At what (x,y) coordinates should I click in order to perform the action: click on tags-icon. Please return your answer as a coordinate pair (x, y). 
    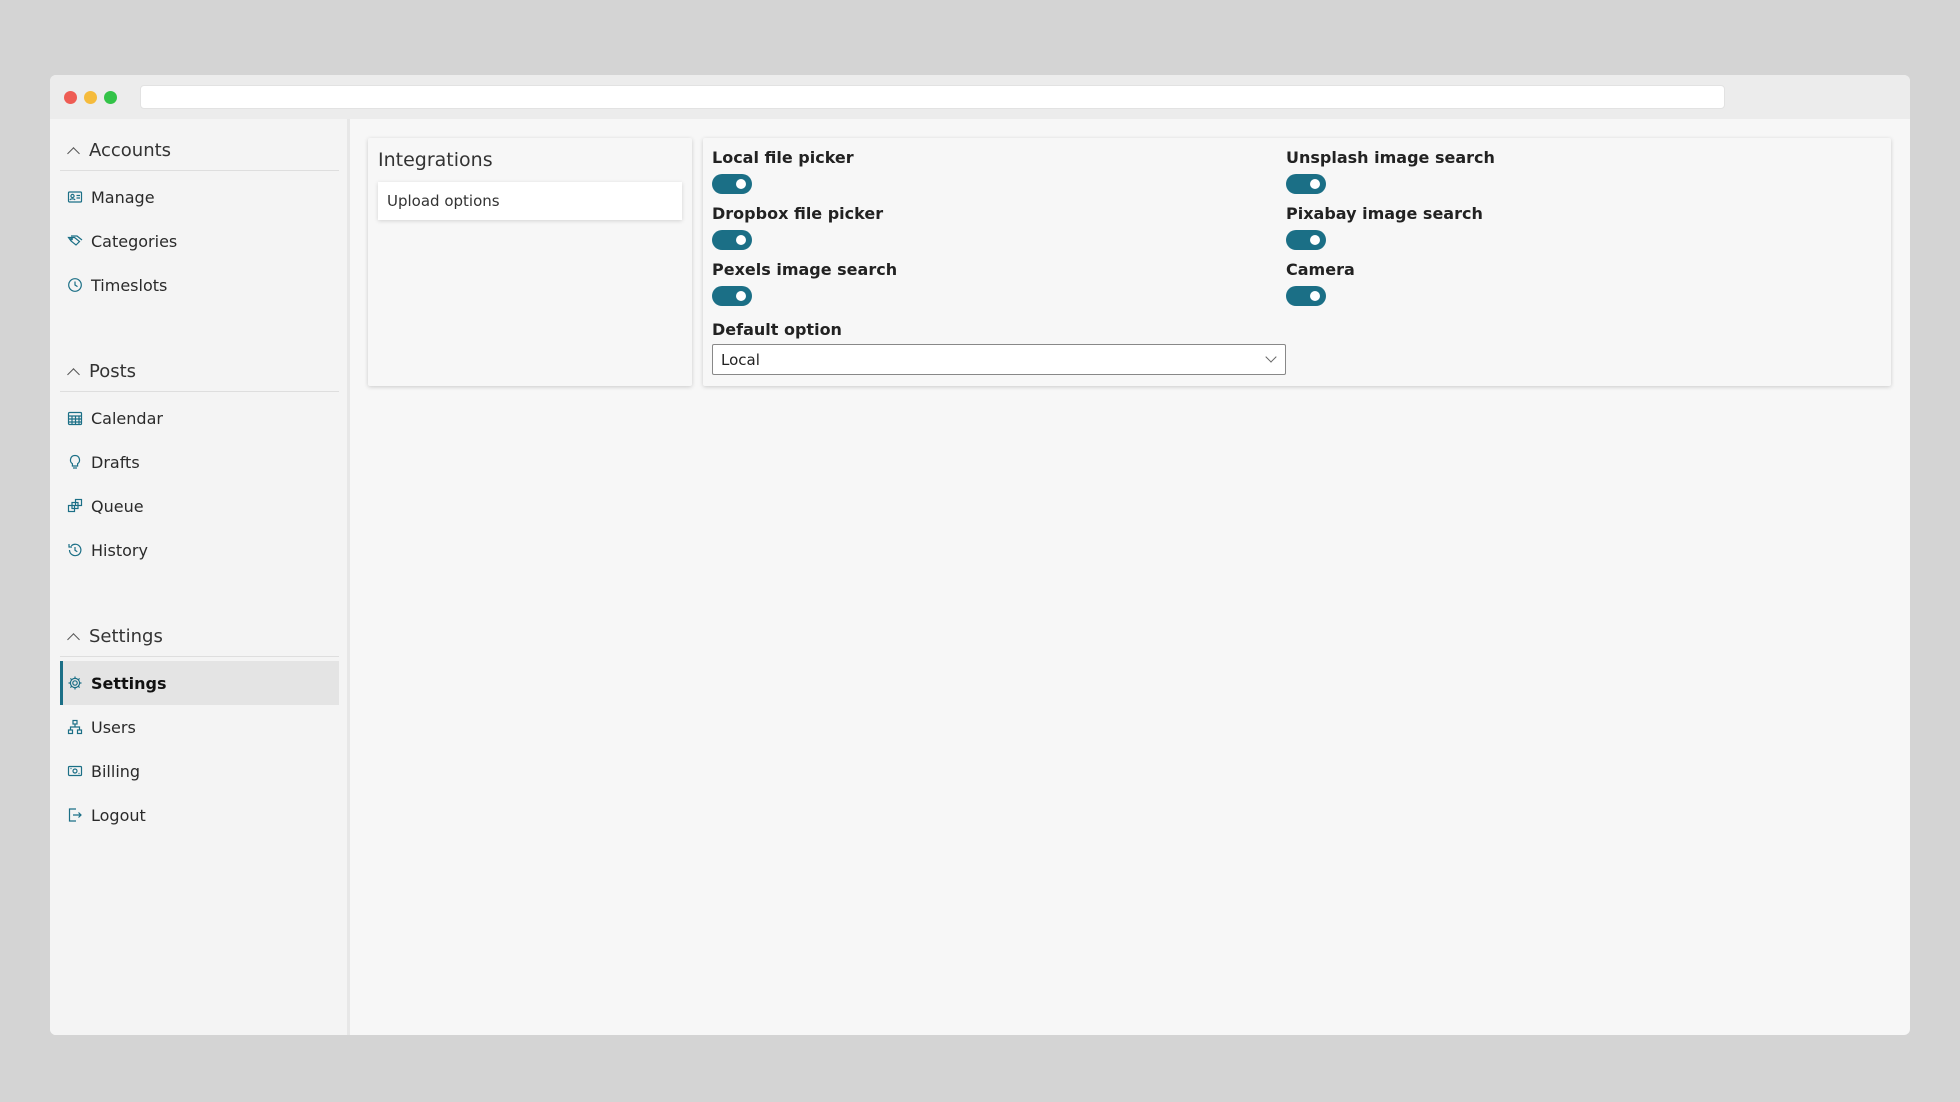
    Looking at the image, I should click on (75, 241).